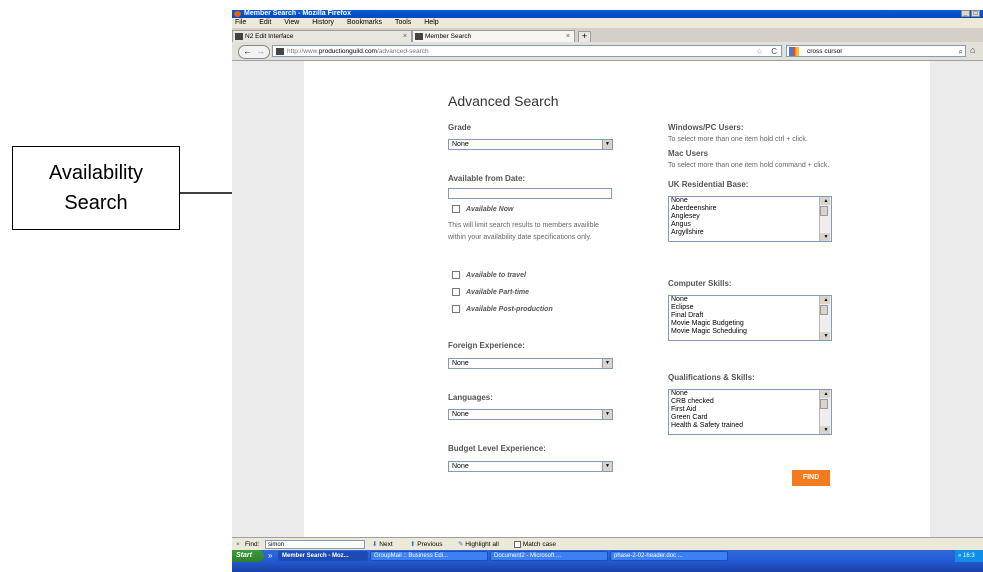 Image resolution: width=983 pixels, height=572 pixels. Describe the element at coordinates (750, 225) in the screenshot. I see `list-option: Angus` at that location.